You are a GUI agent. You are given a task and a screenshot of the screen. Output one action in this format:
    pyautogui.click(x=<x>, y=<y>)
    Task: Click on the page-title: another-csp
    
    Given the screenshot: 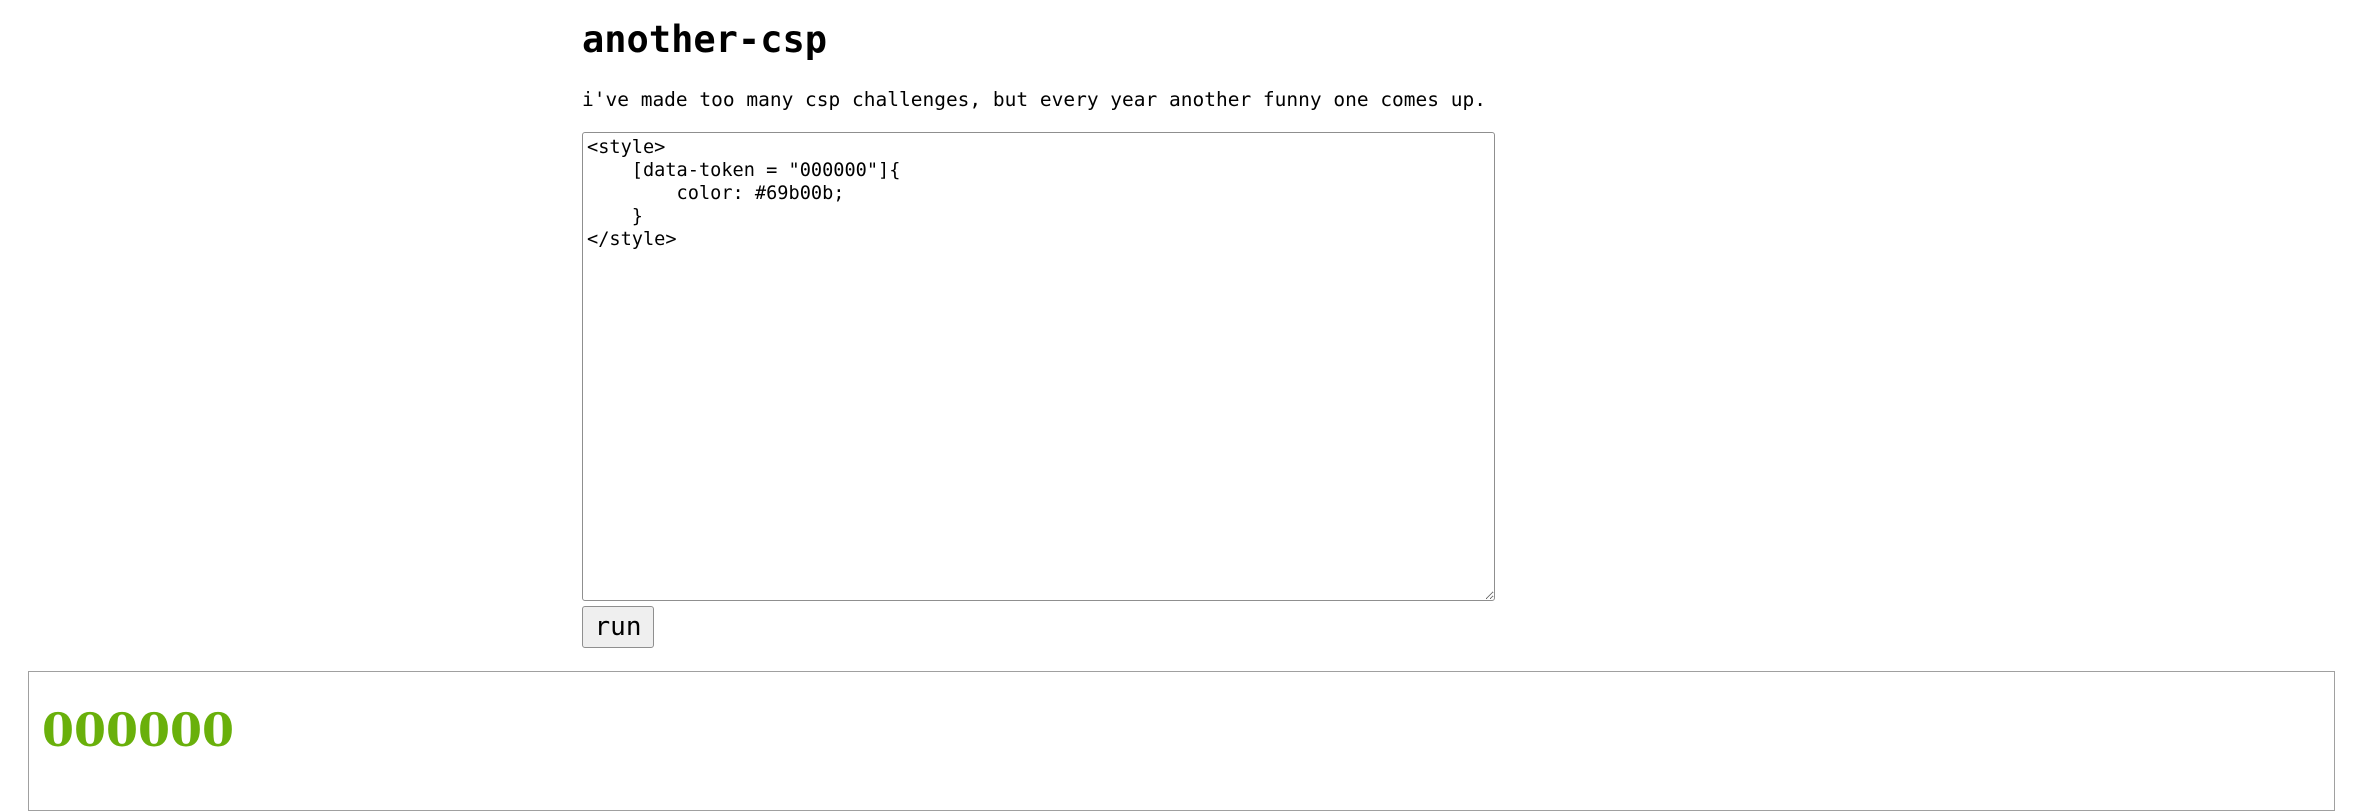 What is the action you would take?
    pyautogui.click(x=705, y=39)
    